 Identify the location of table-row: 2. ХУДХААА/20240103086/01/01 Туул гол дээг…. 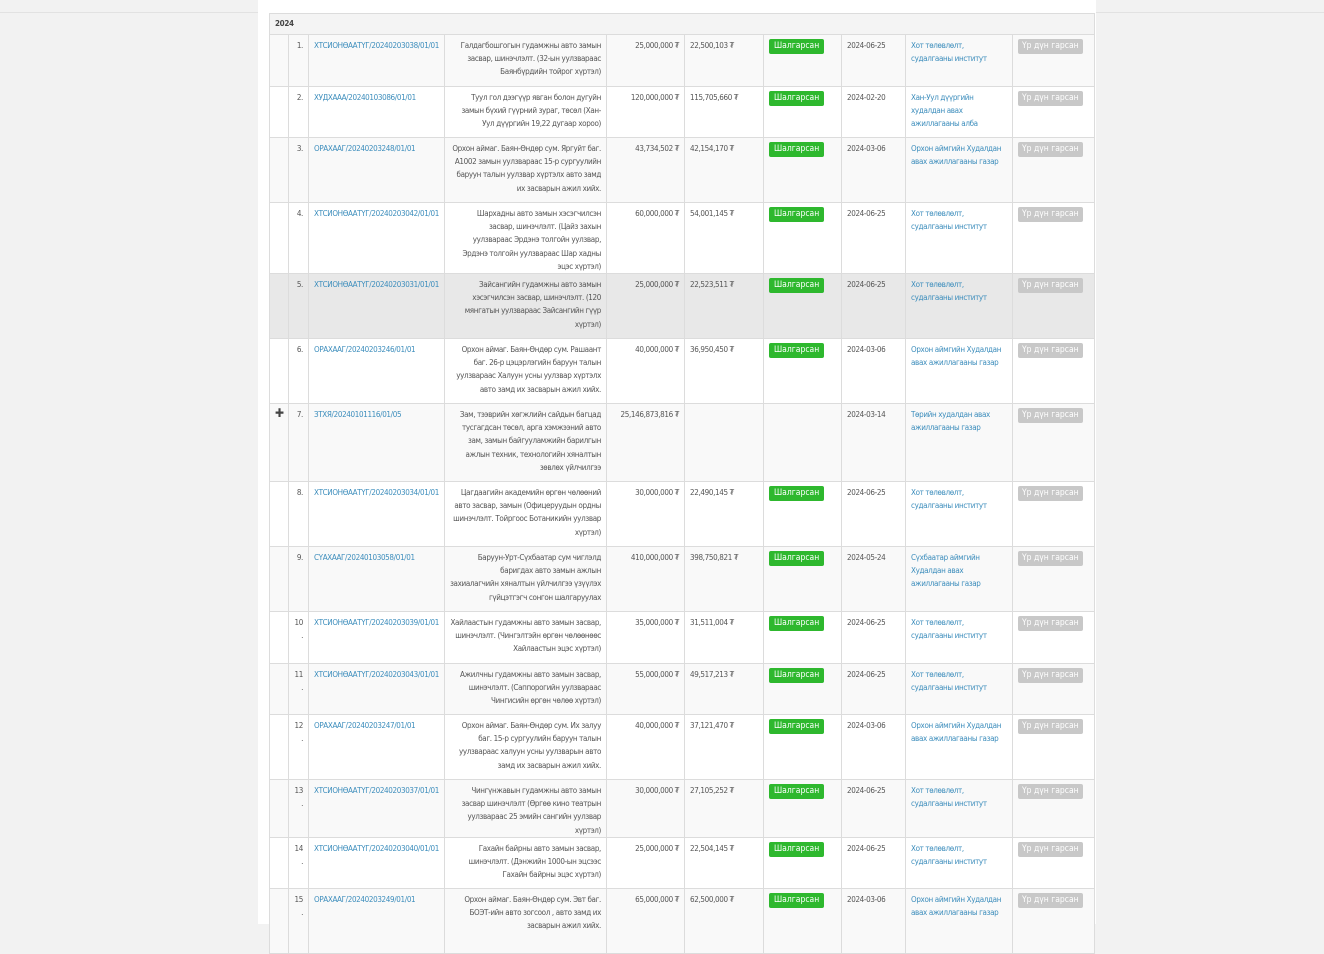
(682, 112).